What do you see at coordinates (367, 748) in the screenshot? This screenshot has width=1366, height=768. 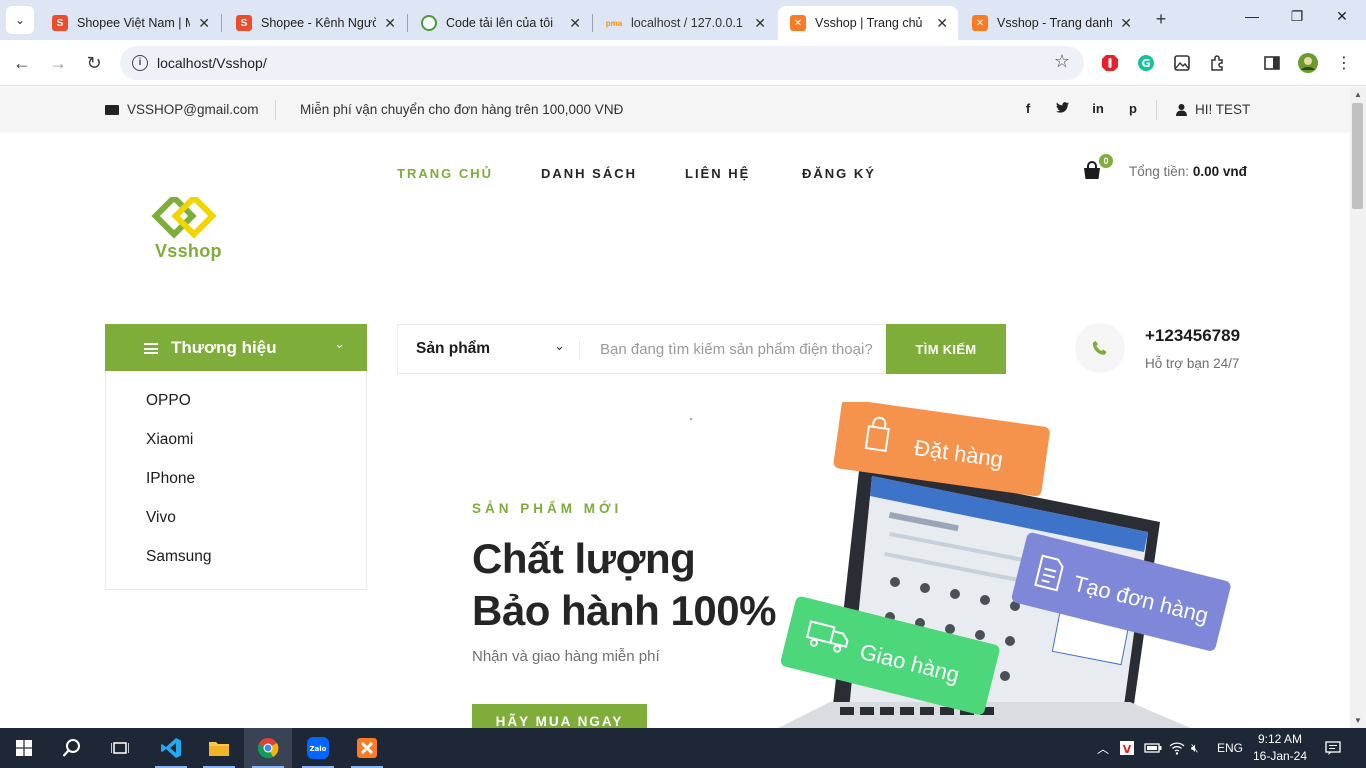 I see `xampp-icon` at bounding box center [367, 748].